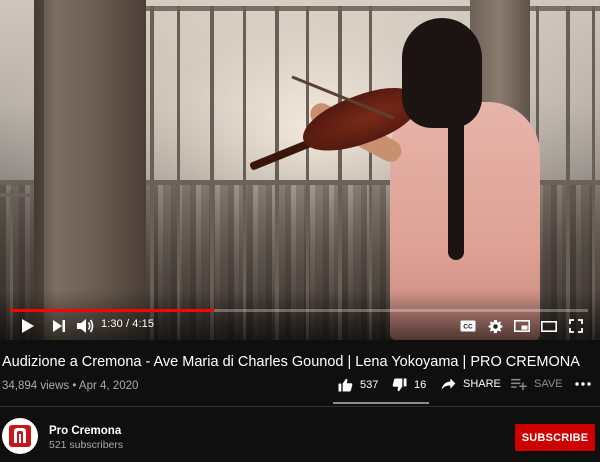 The height and width of the screenshot is (462, 600). I want to click on gear-icon, so click(495, 326).